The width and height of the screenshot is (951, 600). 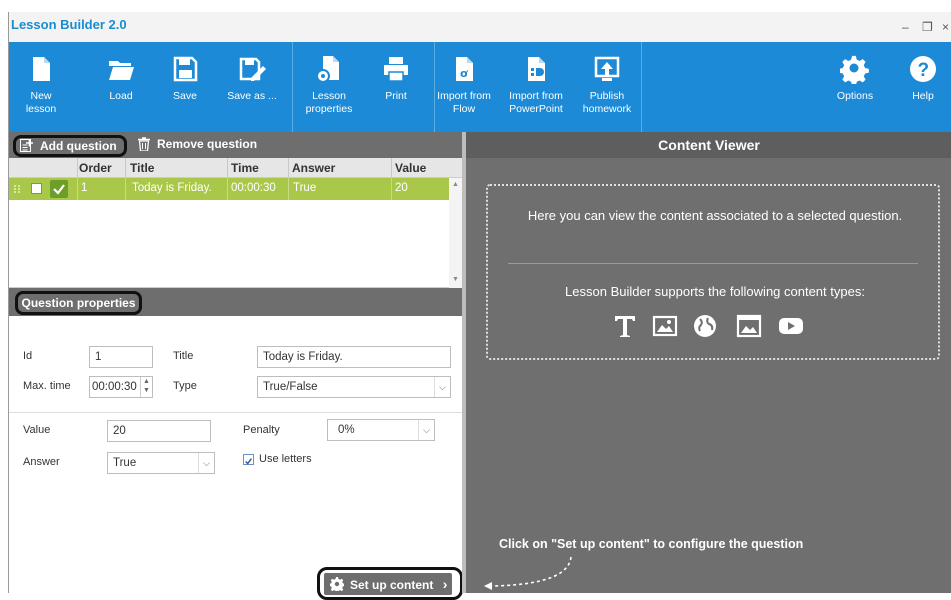 What do you see at coordinates (95, 168) in the screenshot?
I see `column-order: Order` at bounding box center [95, 168].